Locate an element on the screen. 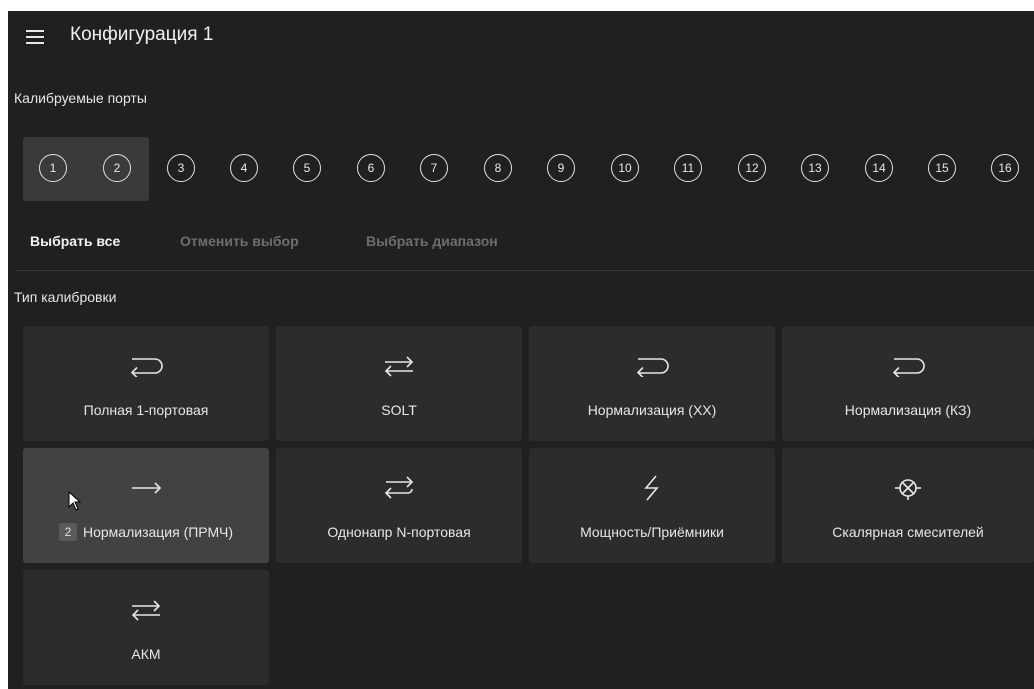 The height and width of the screenshot is (689, 1034). mouse-pointer-icon is located at coordinates (75, 503).